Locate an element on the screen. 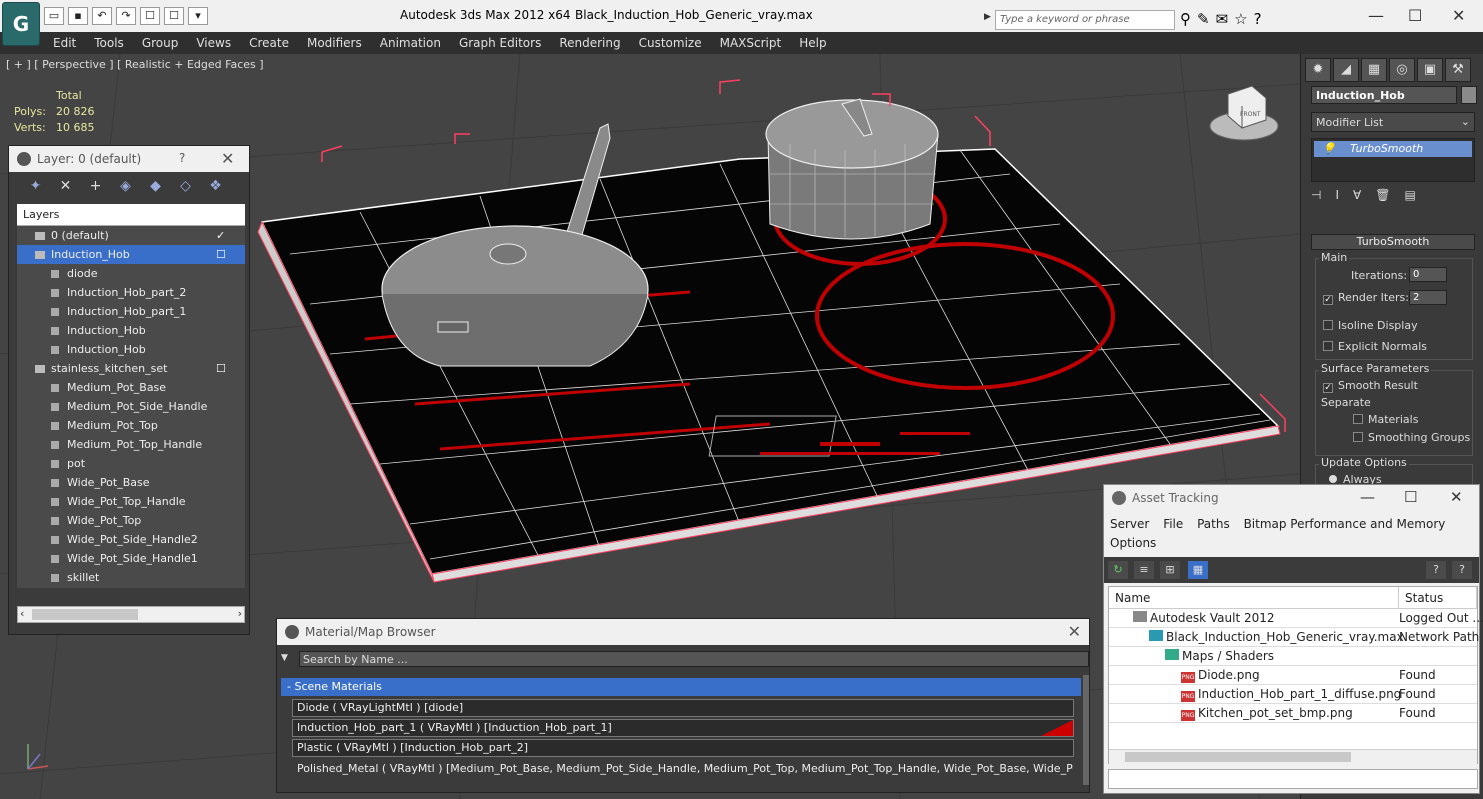  layers-column-header: Layers is located at coordinates (131, 215).